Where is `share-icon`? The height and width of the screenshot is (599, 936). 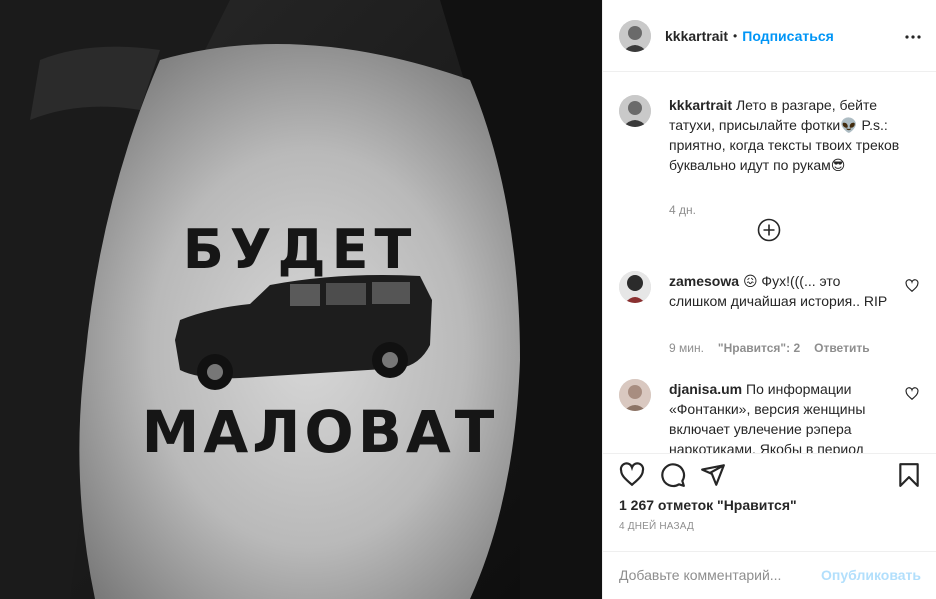 share-icon is located at coordinates (713, 475).